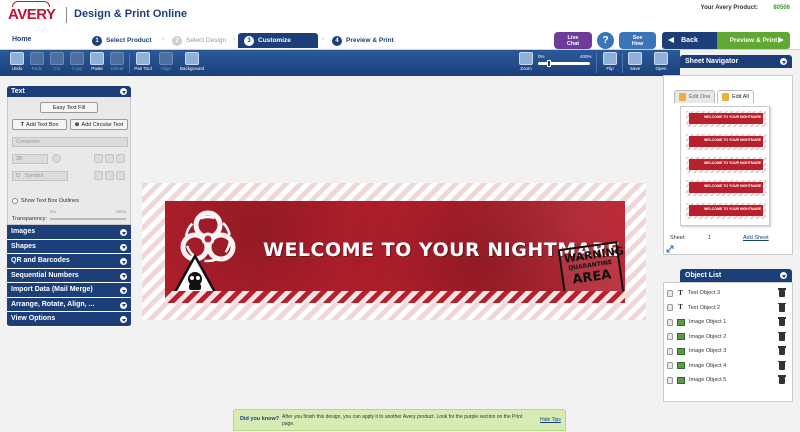  I want to click on cut-button: Cut, so click(57, 63).